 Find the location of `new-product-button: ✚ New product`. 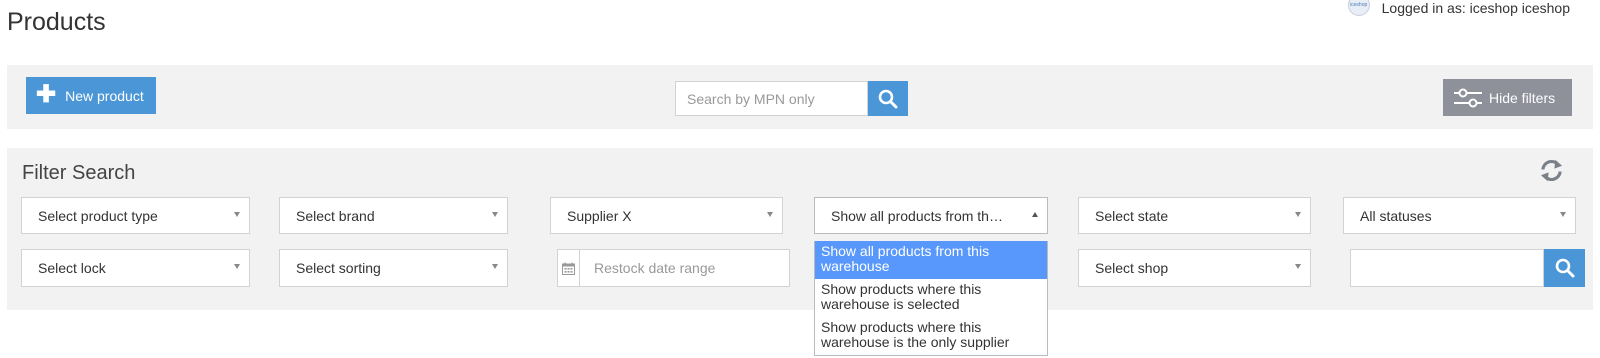

new-product-button: ✚ New product is located at coordinates (91, 95).